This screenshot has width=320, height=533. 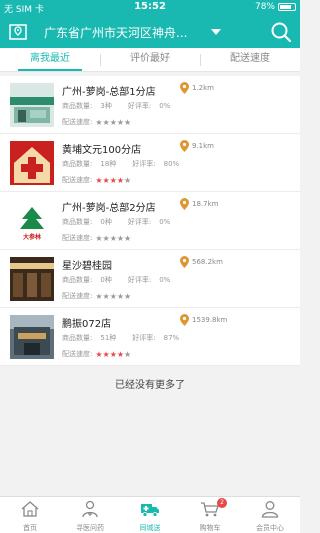 I want to click on goods-count: 商品数量: 51种, so click(x=89, y=338).